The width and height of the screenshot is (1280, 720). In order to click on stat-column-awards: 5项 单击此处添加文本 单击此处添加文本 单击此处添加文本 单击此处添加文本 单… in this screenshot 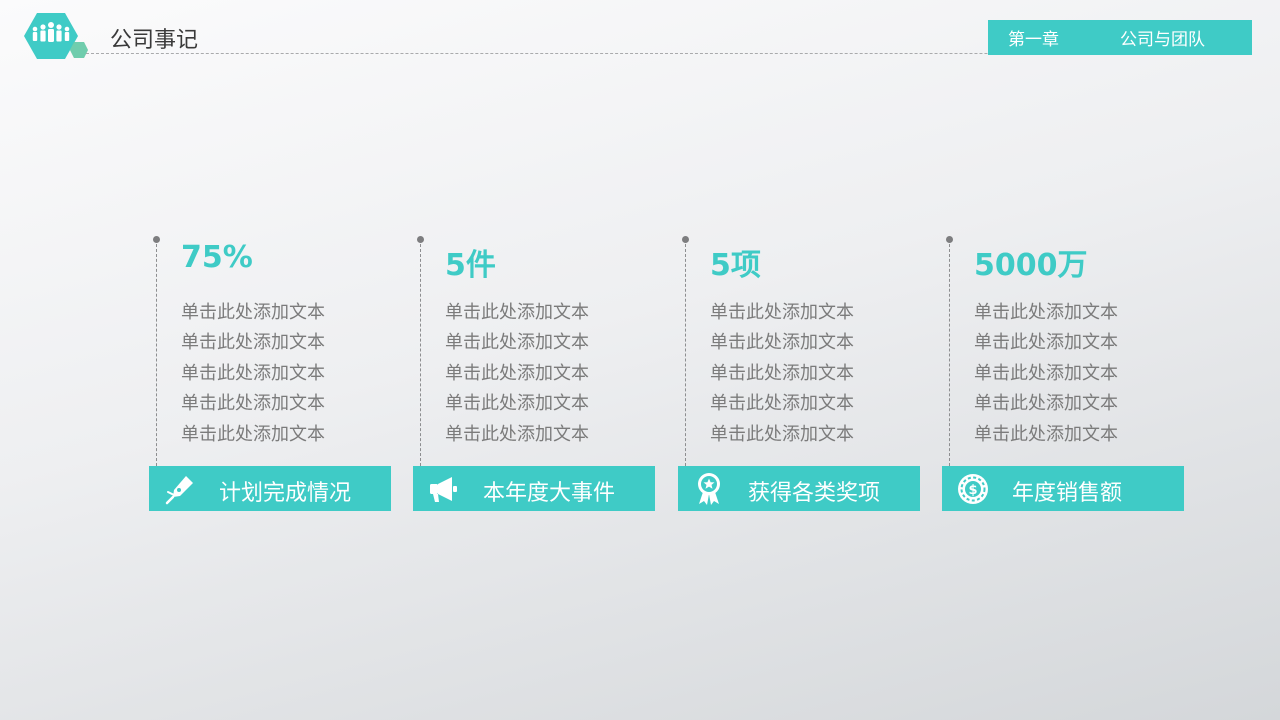, I will do `click(799, 374)`.